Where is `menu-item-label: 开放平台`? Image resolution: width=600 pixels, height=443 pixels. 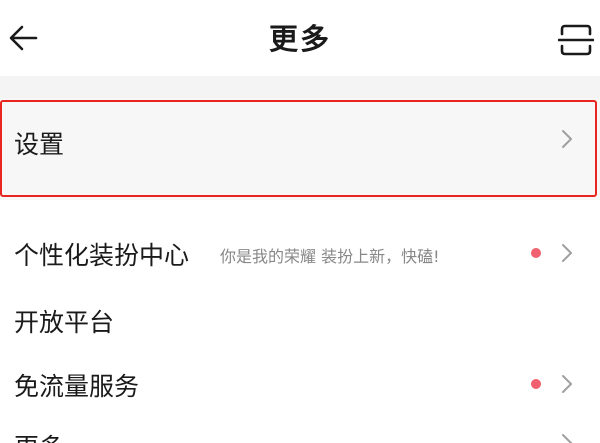
menu-item-label: 开放平台 is located at coordinates (64, 322).